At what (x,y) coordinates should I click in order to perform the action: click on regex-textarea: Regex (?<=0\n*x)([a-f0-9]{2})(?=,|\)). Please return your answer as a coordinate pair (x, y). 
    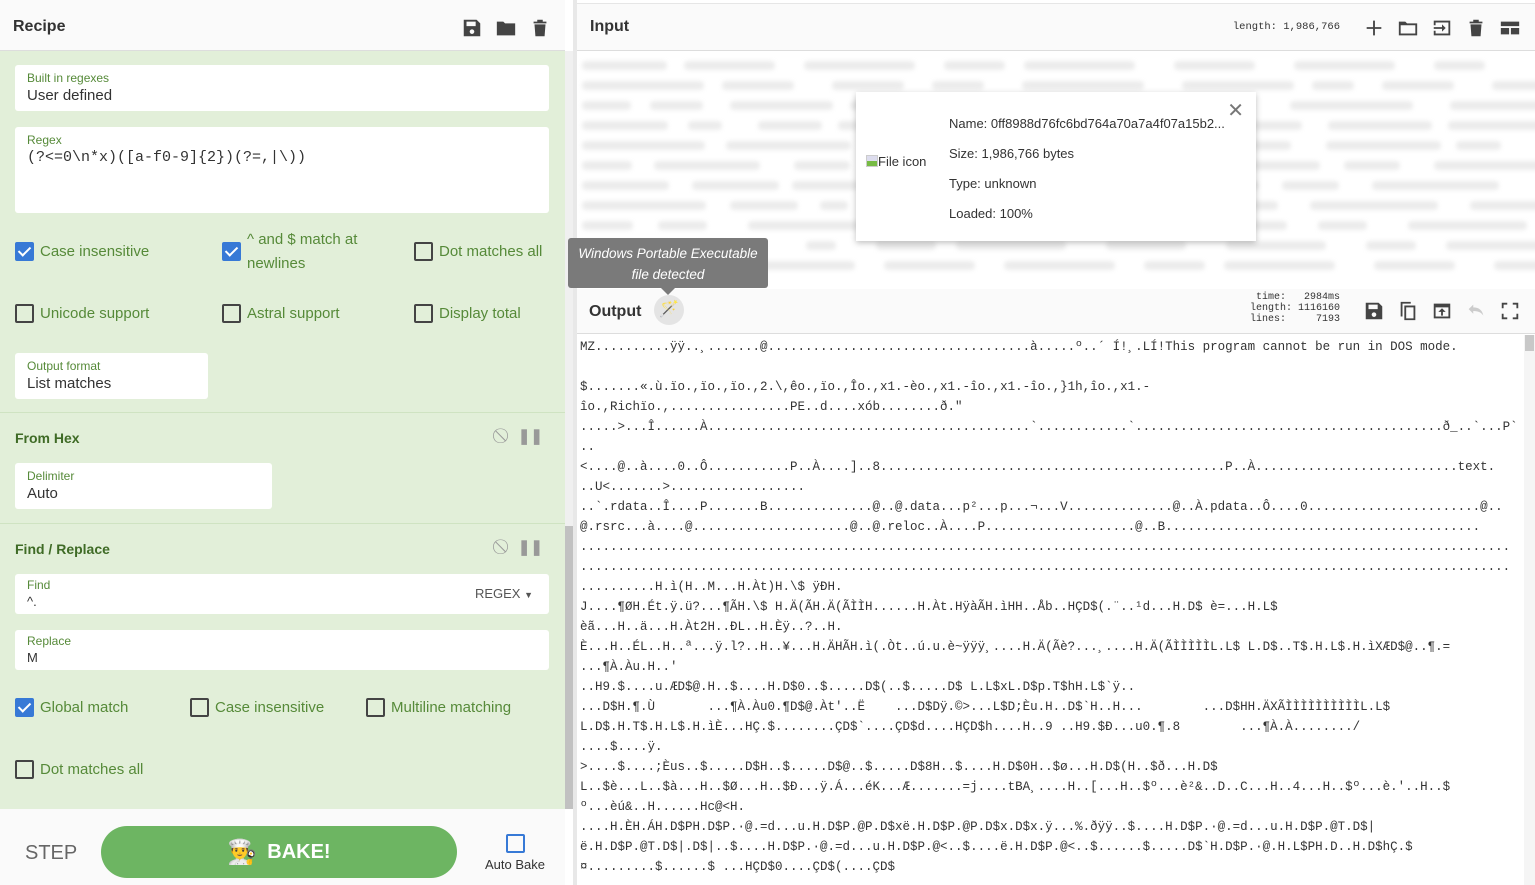
    Looking at the image, I should click on (282, 170).